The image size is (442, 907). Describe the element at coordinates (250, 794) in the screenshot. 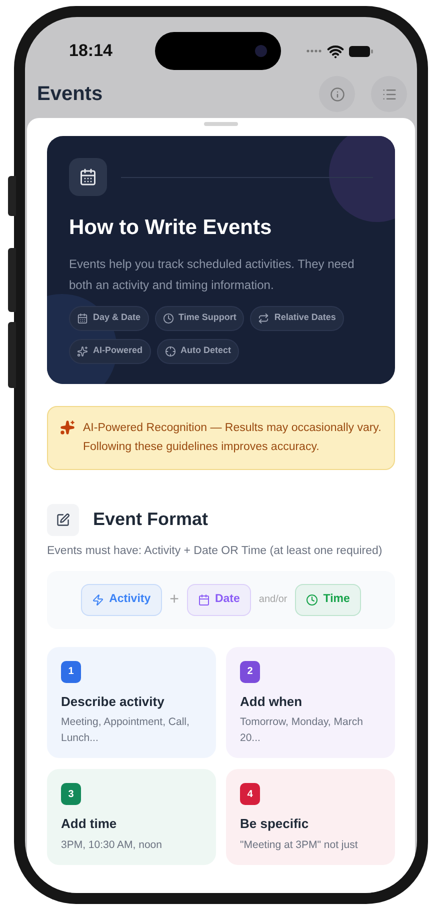

I see `step-number: 4` at that location.